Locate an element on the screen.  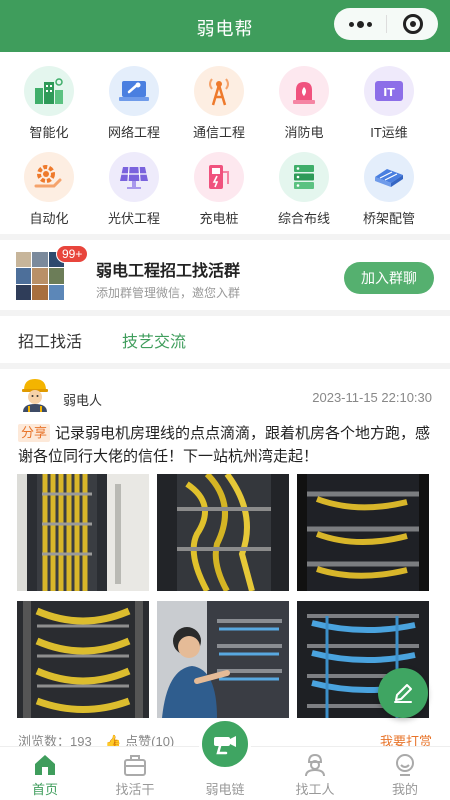
tabbar-home: 首页 is located at coordinates (45, 773).